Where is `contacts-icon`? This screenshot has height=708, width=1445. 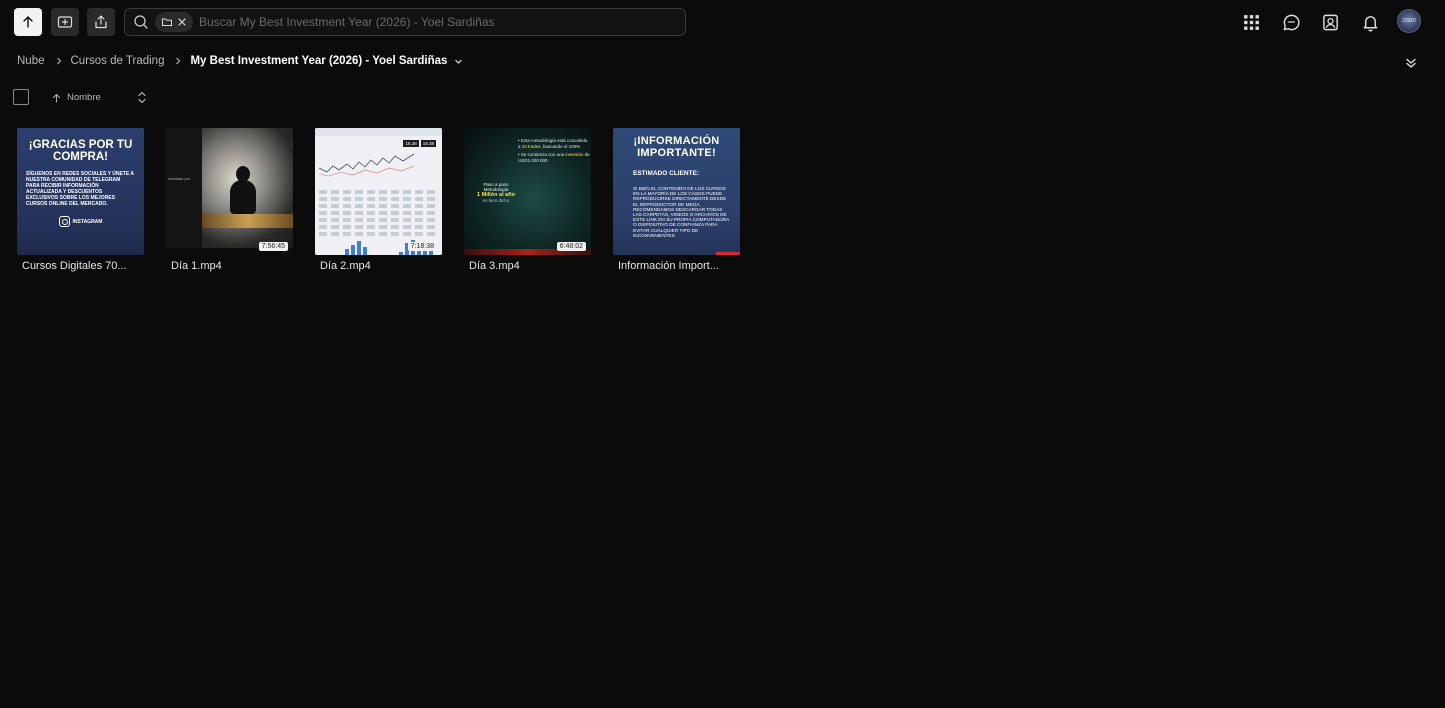 contacts-icon is located at coordinates (1330, 22).